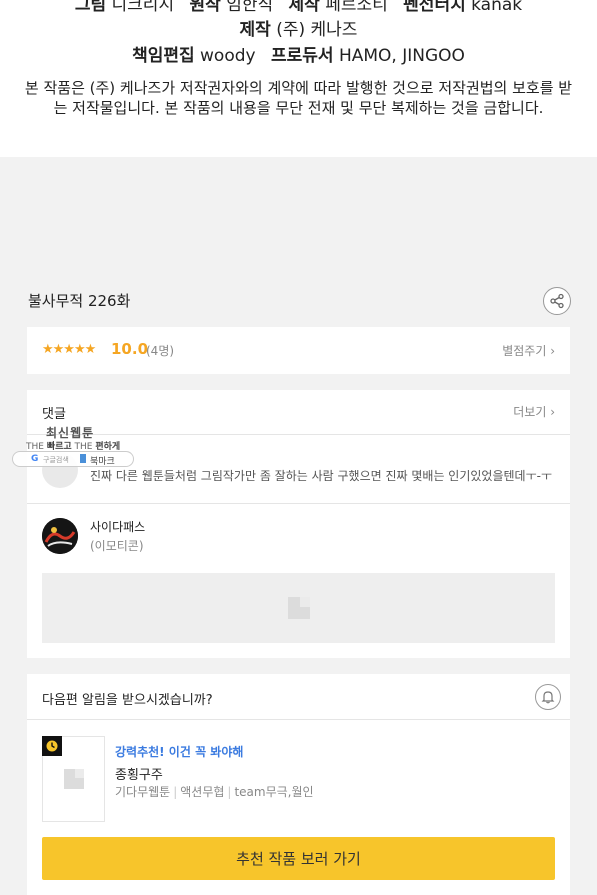 The image size is (597, 895). What do you see at coordinates (304, 7) in the screenshot?
I see `adapt-label: 제작` at bounding box center [304, 7].